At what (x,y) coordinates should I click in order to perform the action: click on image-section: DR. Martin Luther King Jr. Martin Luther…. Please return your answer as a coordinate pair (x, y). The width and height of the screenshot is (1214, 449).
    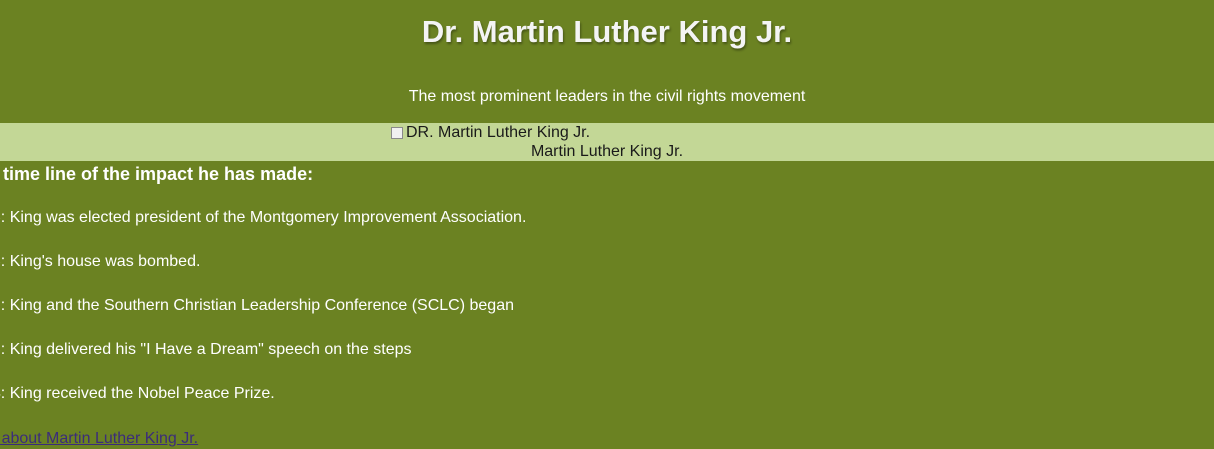
    Looking at the image, I should click on (607, 142).